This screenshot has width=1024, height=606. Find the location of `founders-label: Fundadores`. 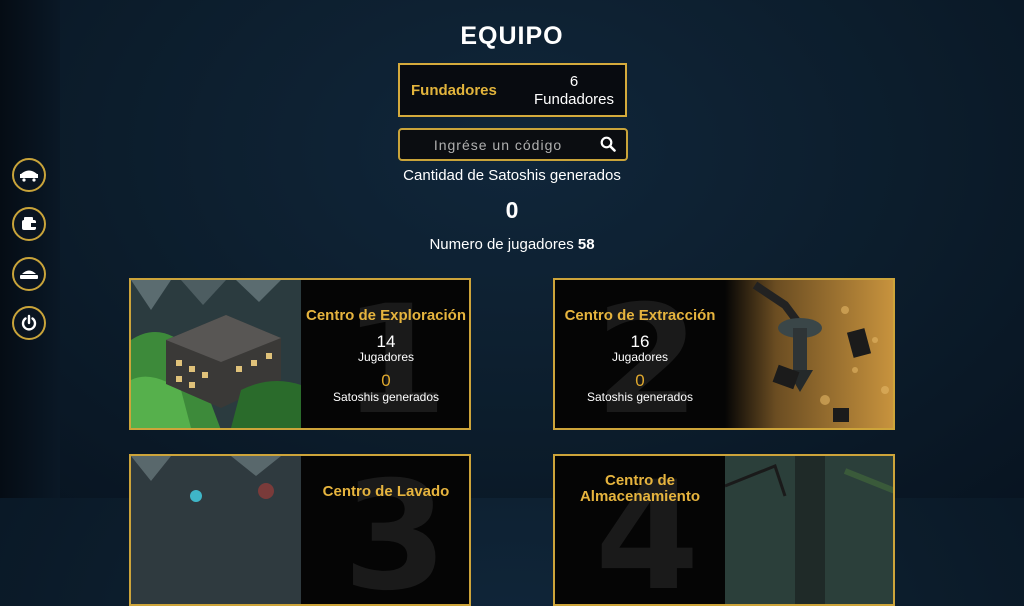

founders-label: Fundadores is located at coordinates (454, 90).